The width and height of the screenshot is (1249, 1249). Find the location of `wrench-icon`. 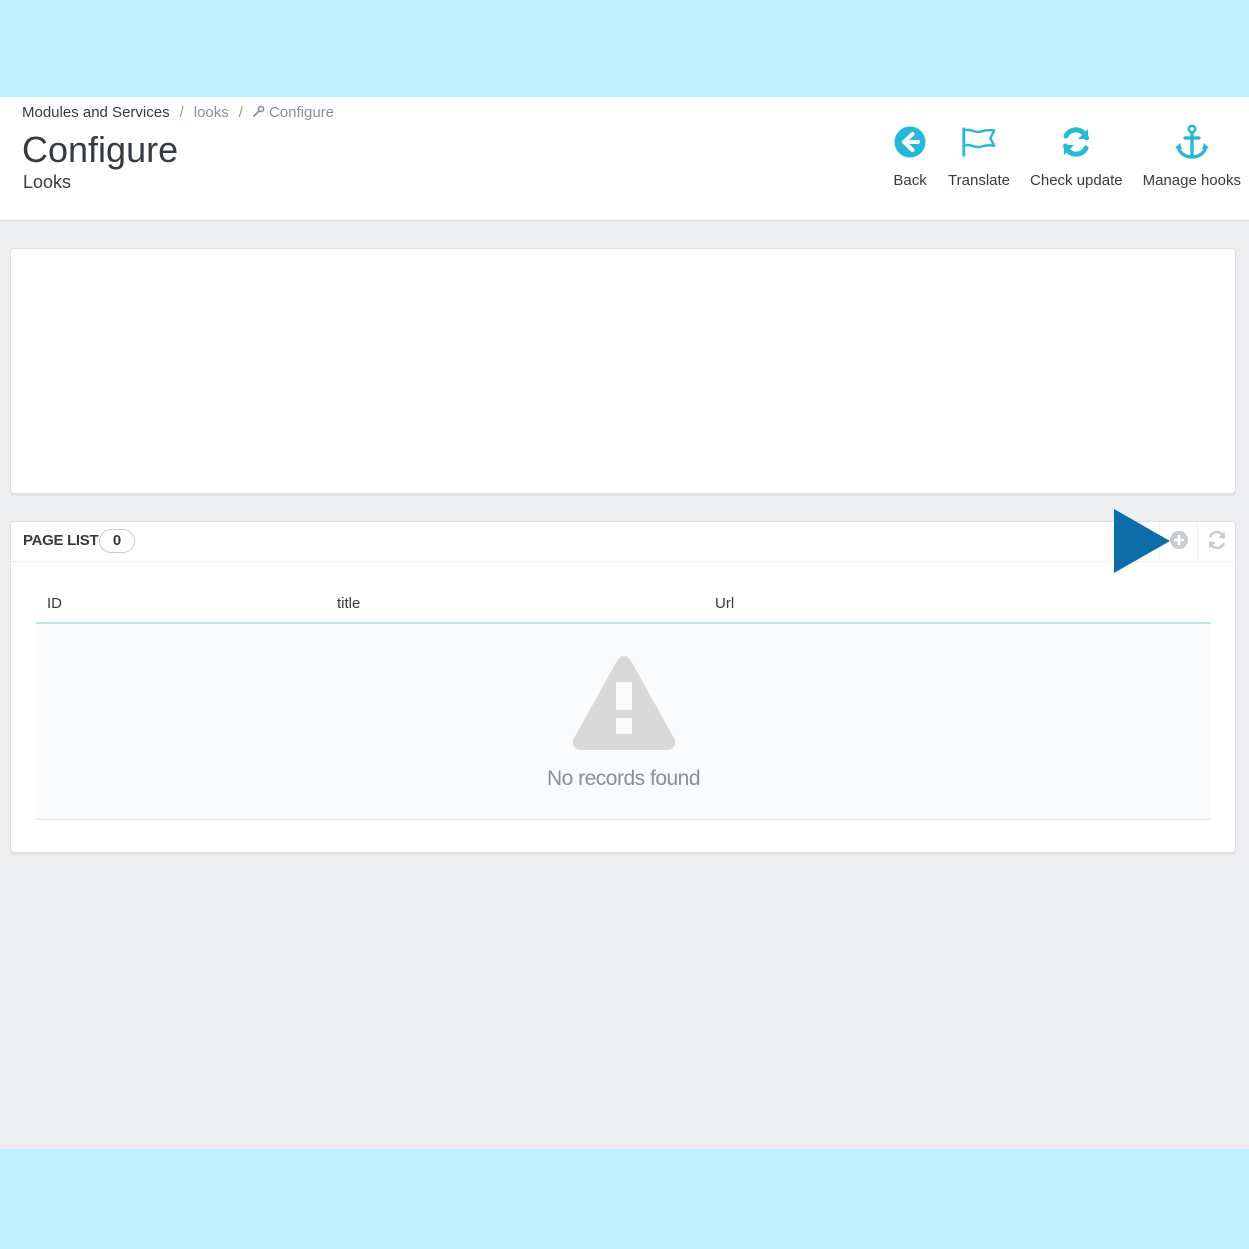

wrench-icon is located at coordinates (259, 112).